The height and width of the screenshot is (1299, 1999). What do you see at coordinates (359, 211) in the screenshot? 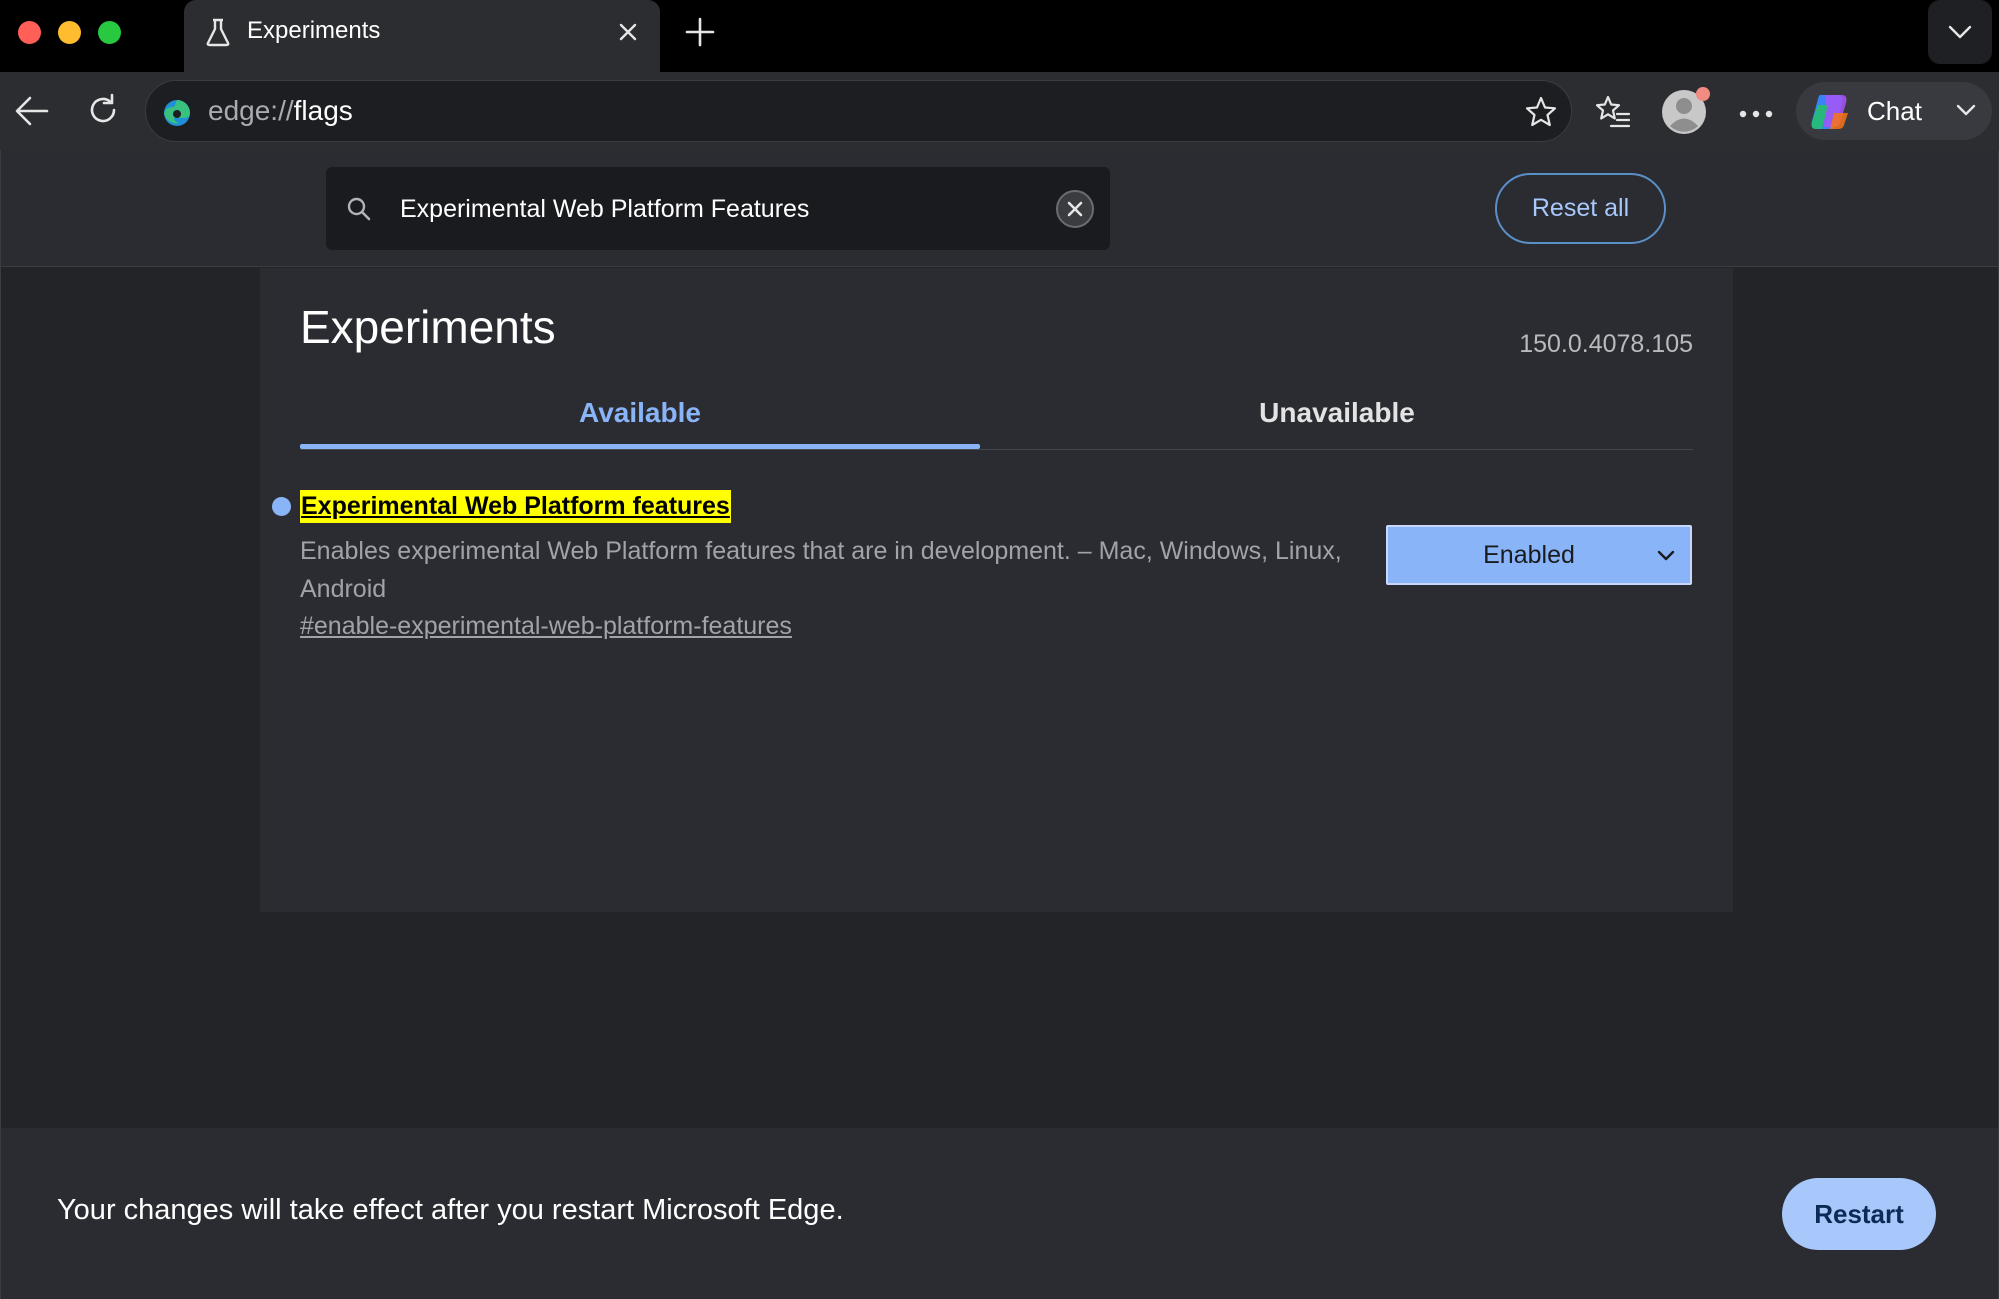
I see `search-icon` at bounding box center [359, 211].